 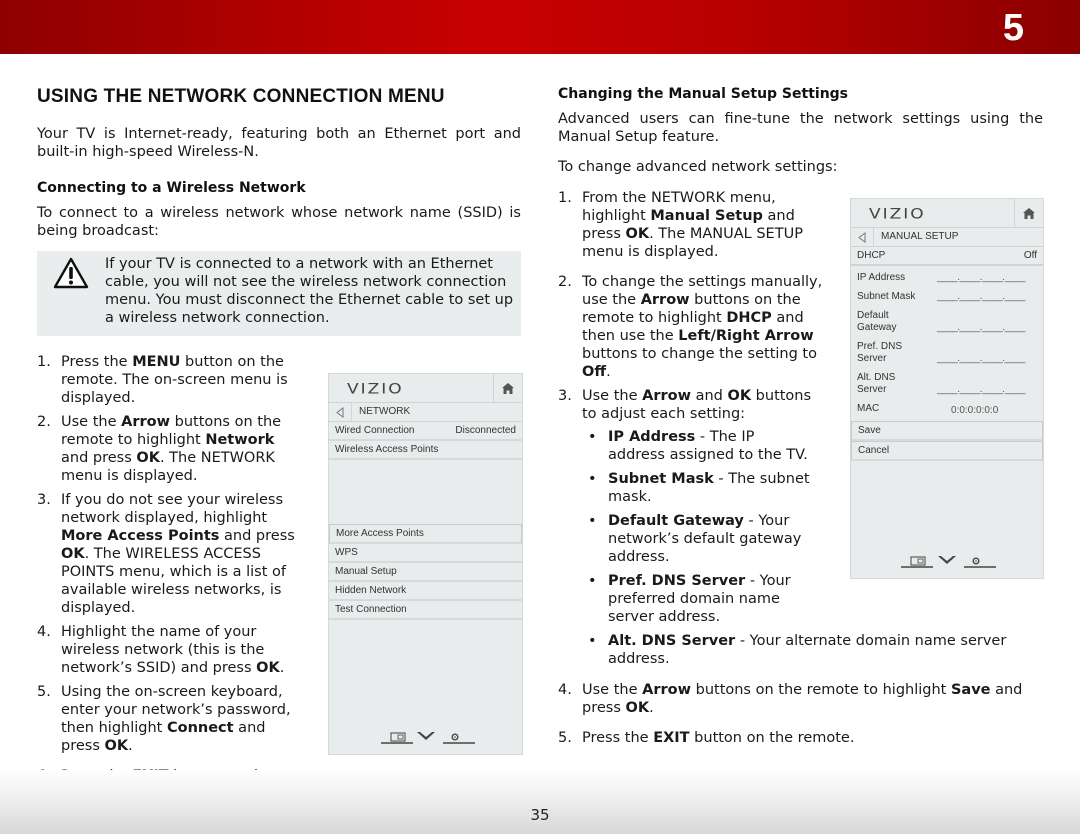 I want to click on step-emphasis: Off, so click(x=594, y=372).